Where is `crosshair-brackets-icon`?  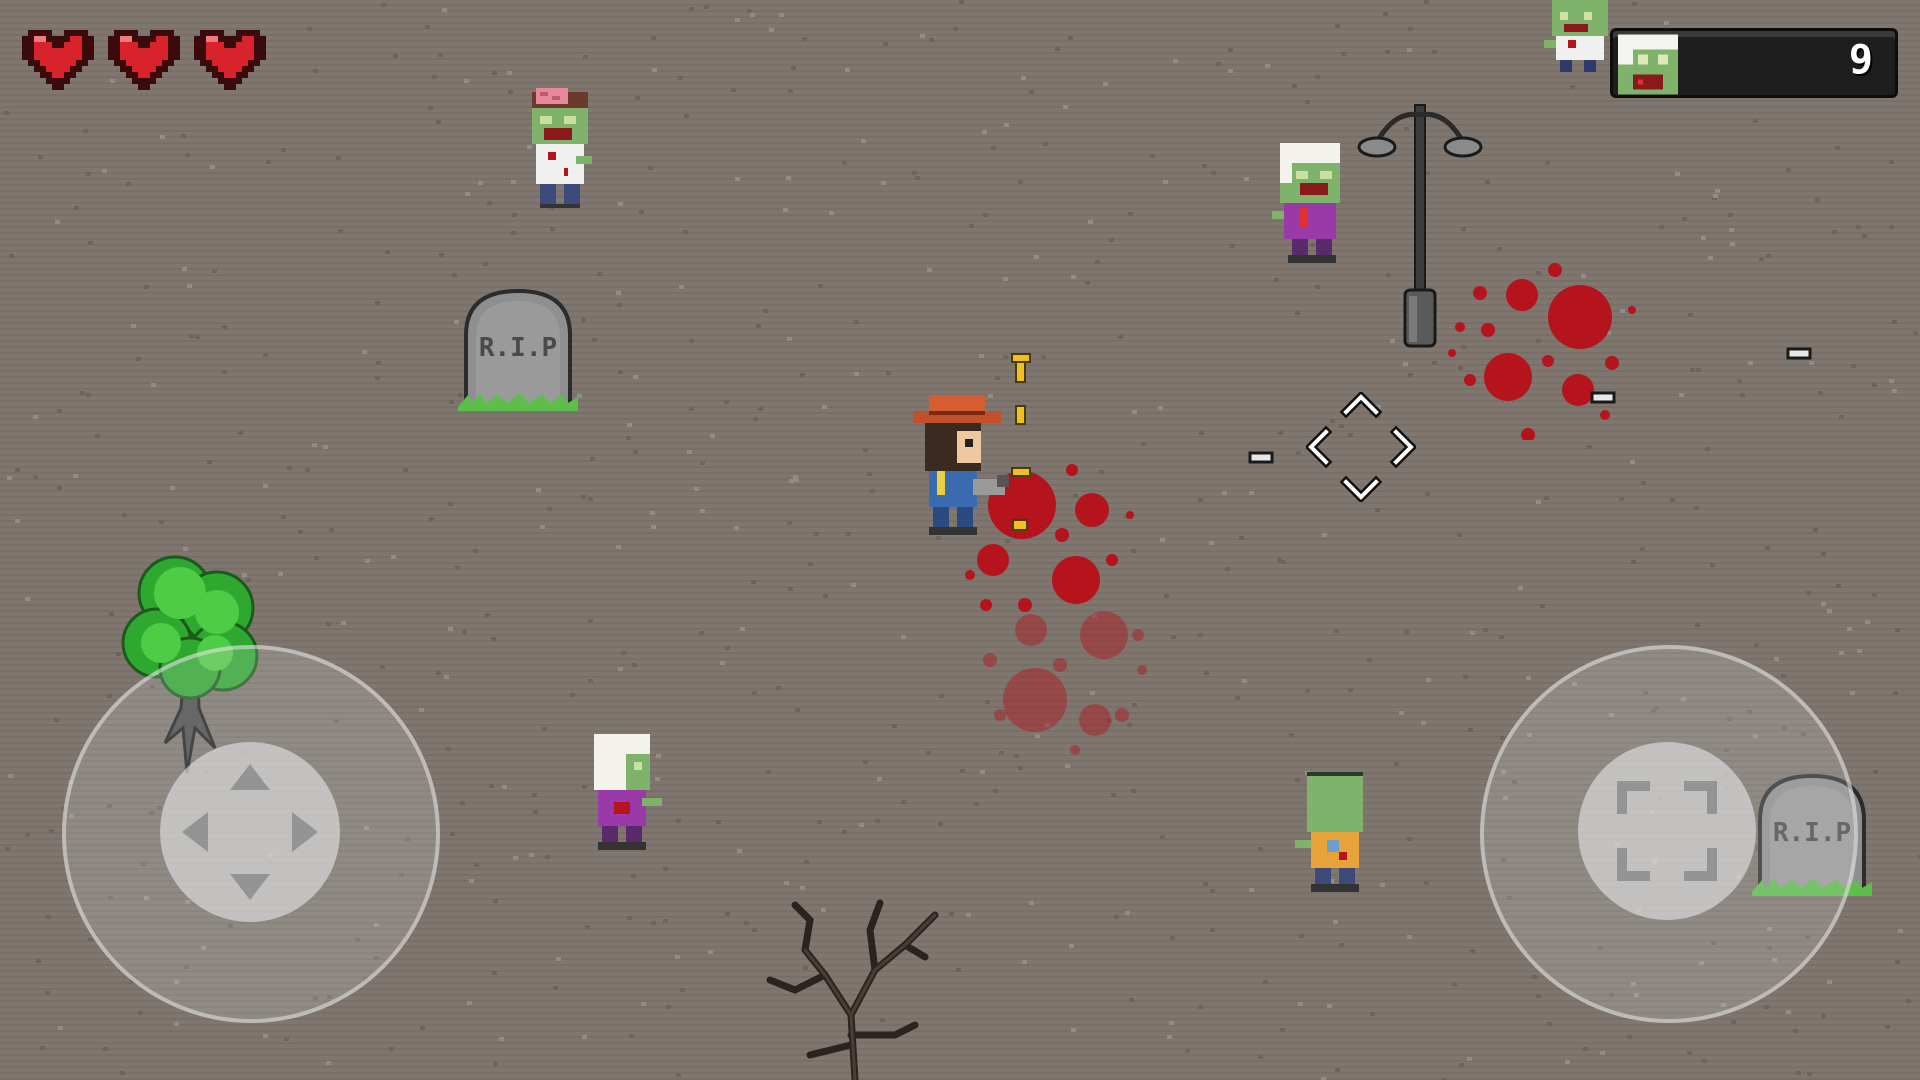
crosshair-brackets-icon is located at coordinates (1667, 831).